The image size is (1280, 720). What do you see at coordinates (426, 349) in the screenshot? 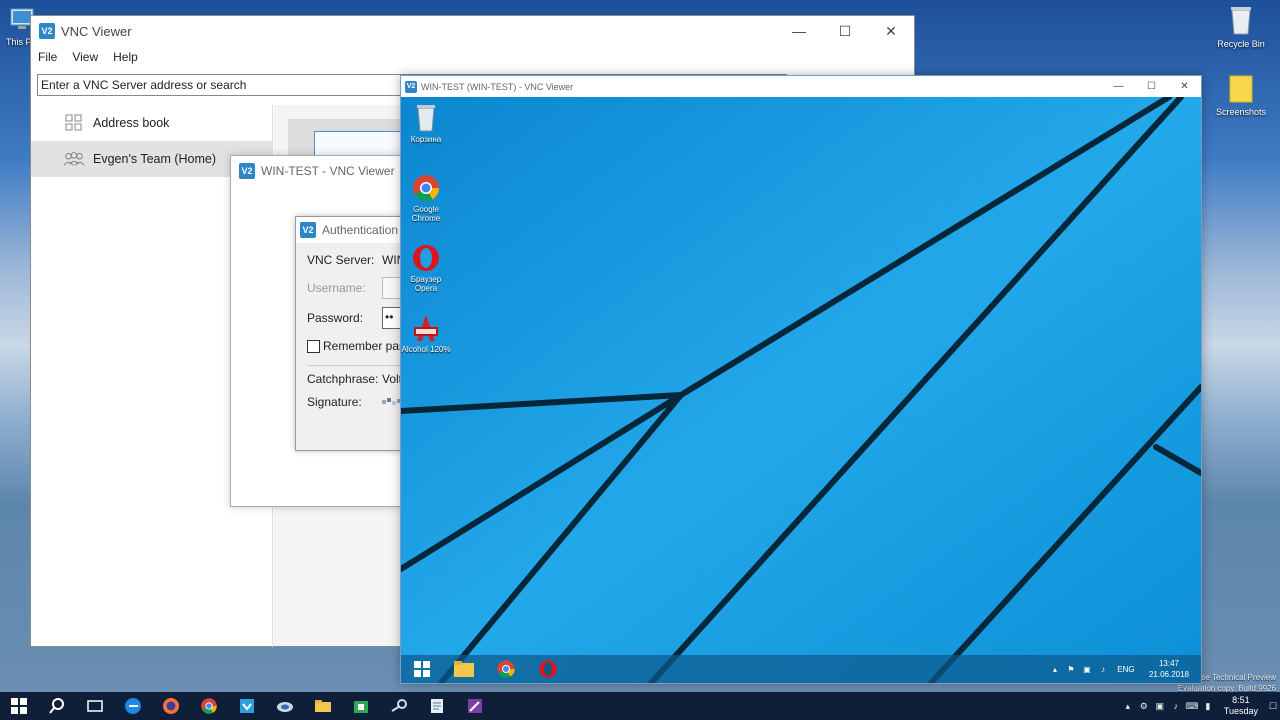
I see `remote-icon-label: Alcohol 120%` at bounding box center [426, 349].